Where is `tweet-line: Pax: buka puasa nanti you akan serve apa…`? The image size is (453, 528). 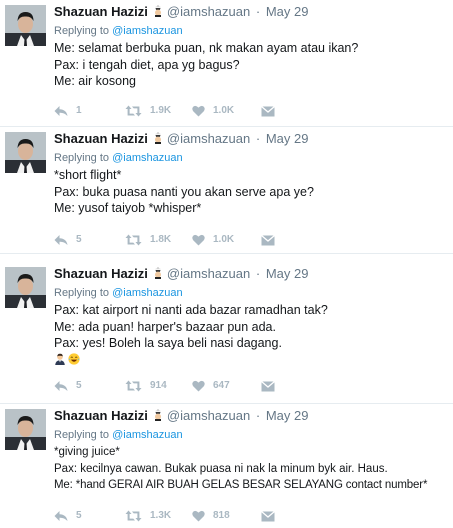 tweet-line: Pax: buka puasa nanti you akan serve apa… is located at coordinates (184, 191).